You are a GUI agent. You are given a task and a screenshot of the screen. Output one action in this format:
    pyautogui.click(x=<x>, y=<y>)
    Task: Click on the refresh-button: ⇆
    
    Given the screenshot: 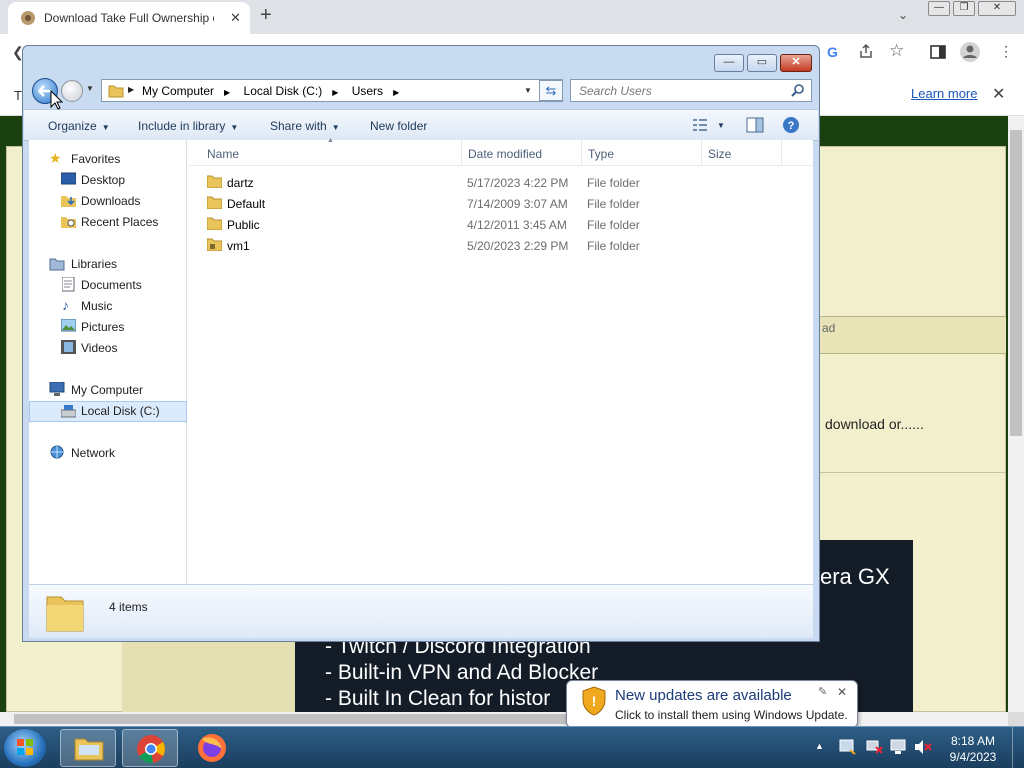 What is the action you would take?
    pyautogui.click(x=551, y=90)
    